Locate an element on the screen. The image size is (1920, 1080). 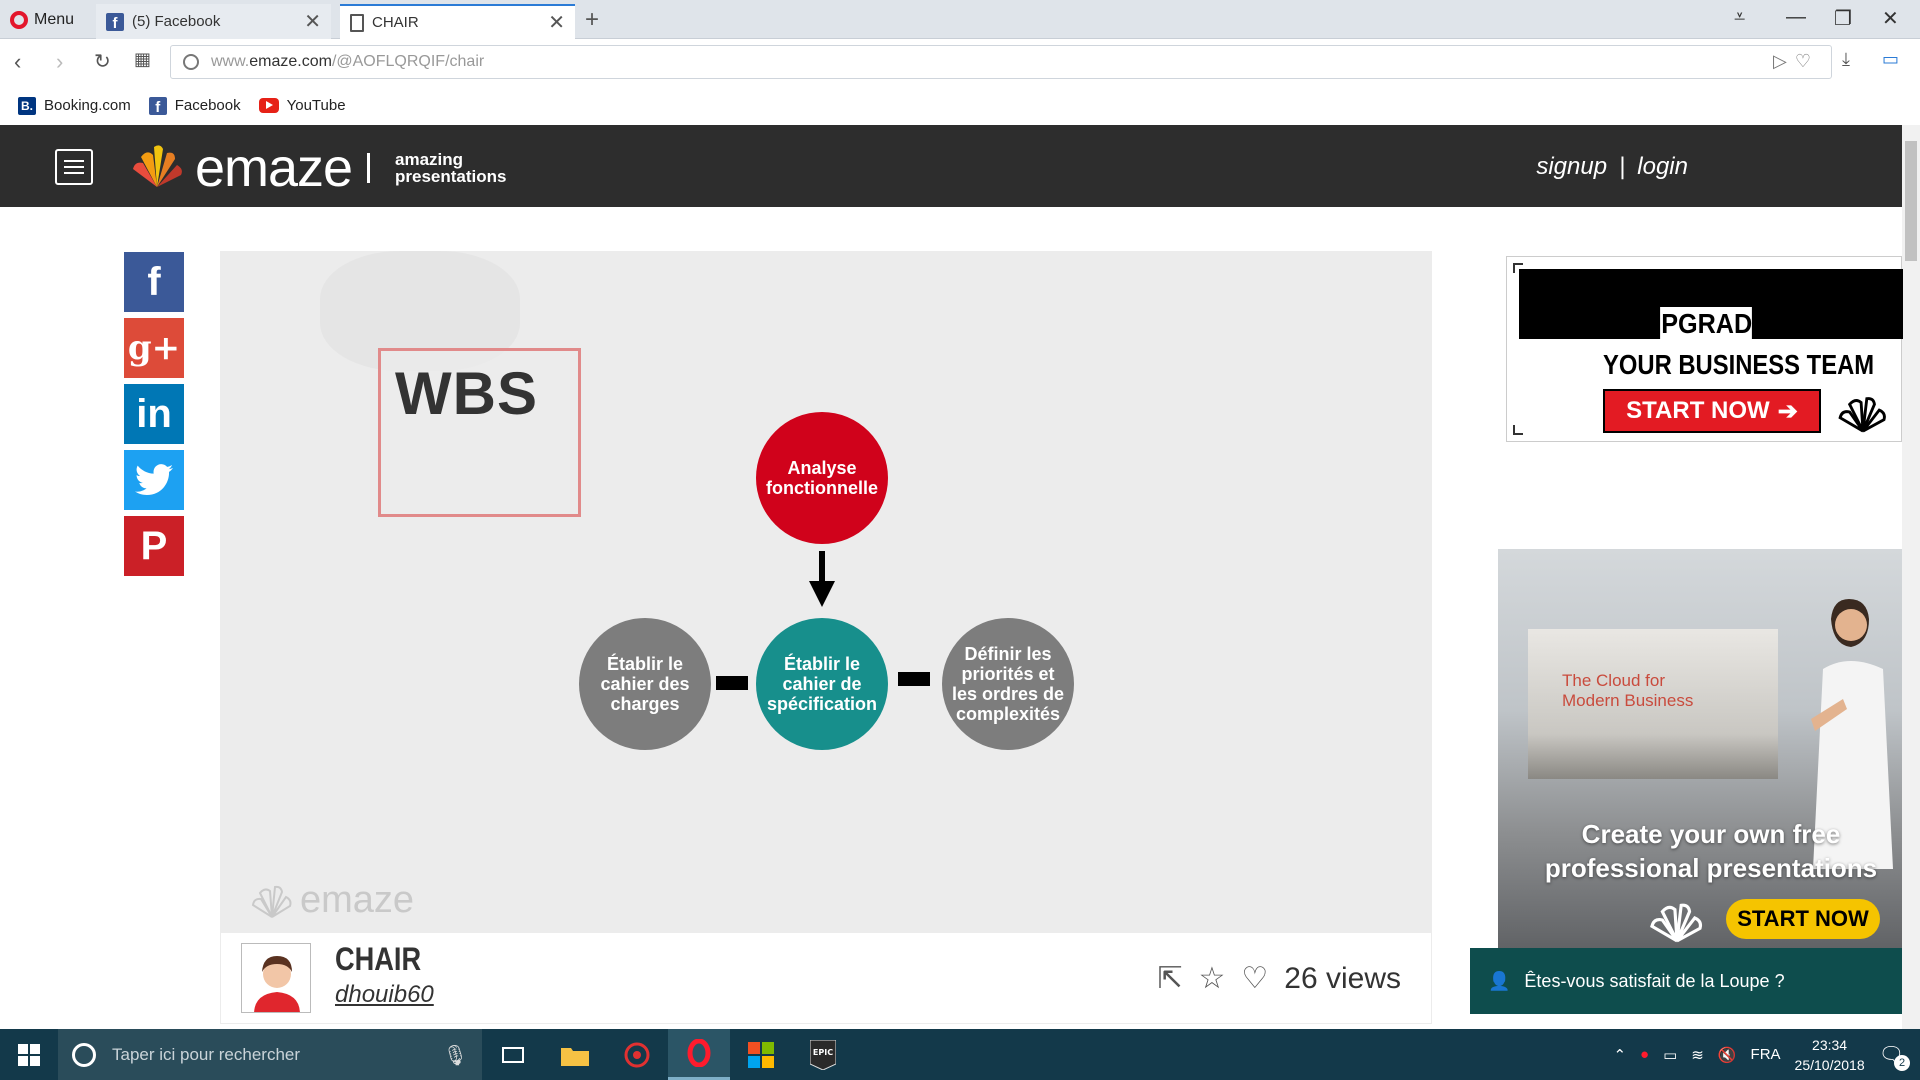
download-icon: ⤓ is located at coordinates (1846, 59).